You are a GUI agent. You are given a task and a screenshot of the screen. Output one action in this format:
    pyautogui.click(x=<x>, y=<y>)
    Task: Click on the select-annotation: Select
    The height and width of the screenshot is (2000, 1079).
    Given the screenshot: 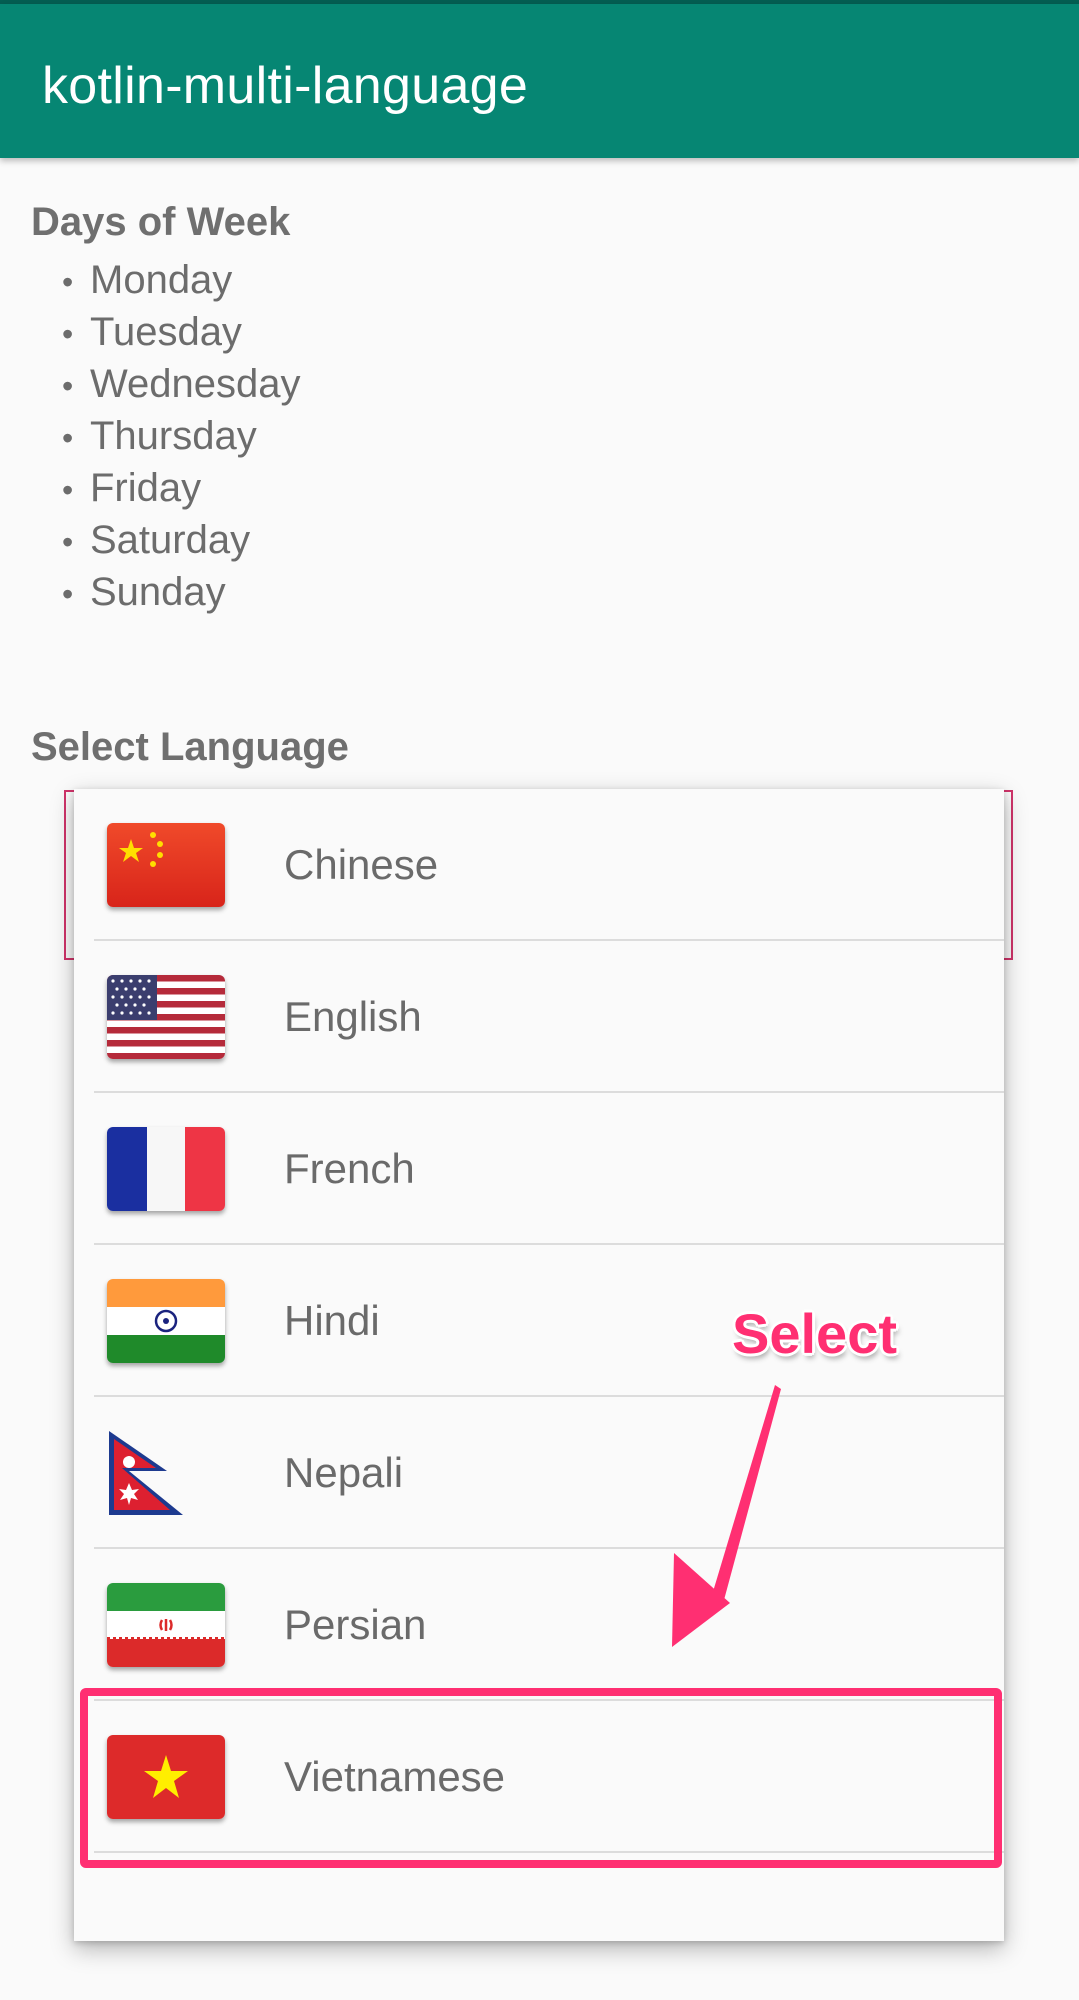 What is the action you would take?
    pyautogui.click(x=814, y=1333)
    